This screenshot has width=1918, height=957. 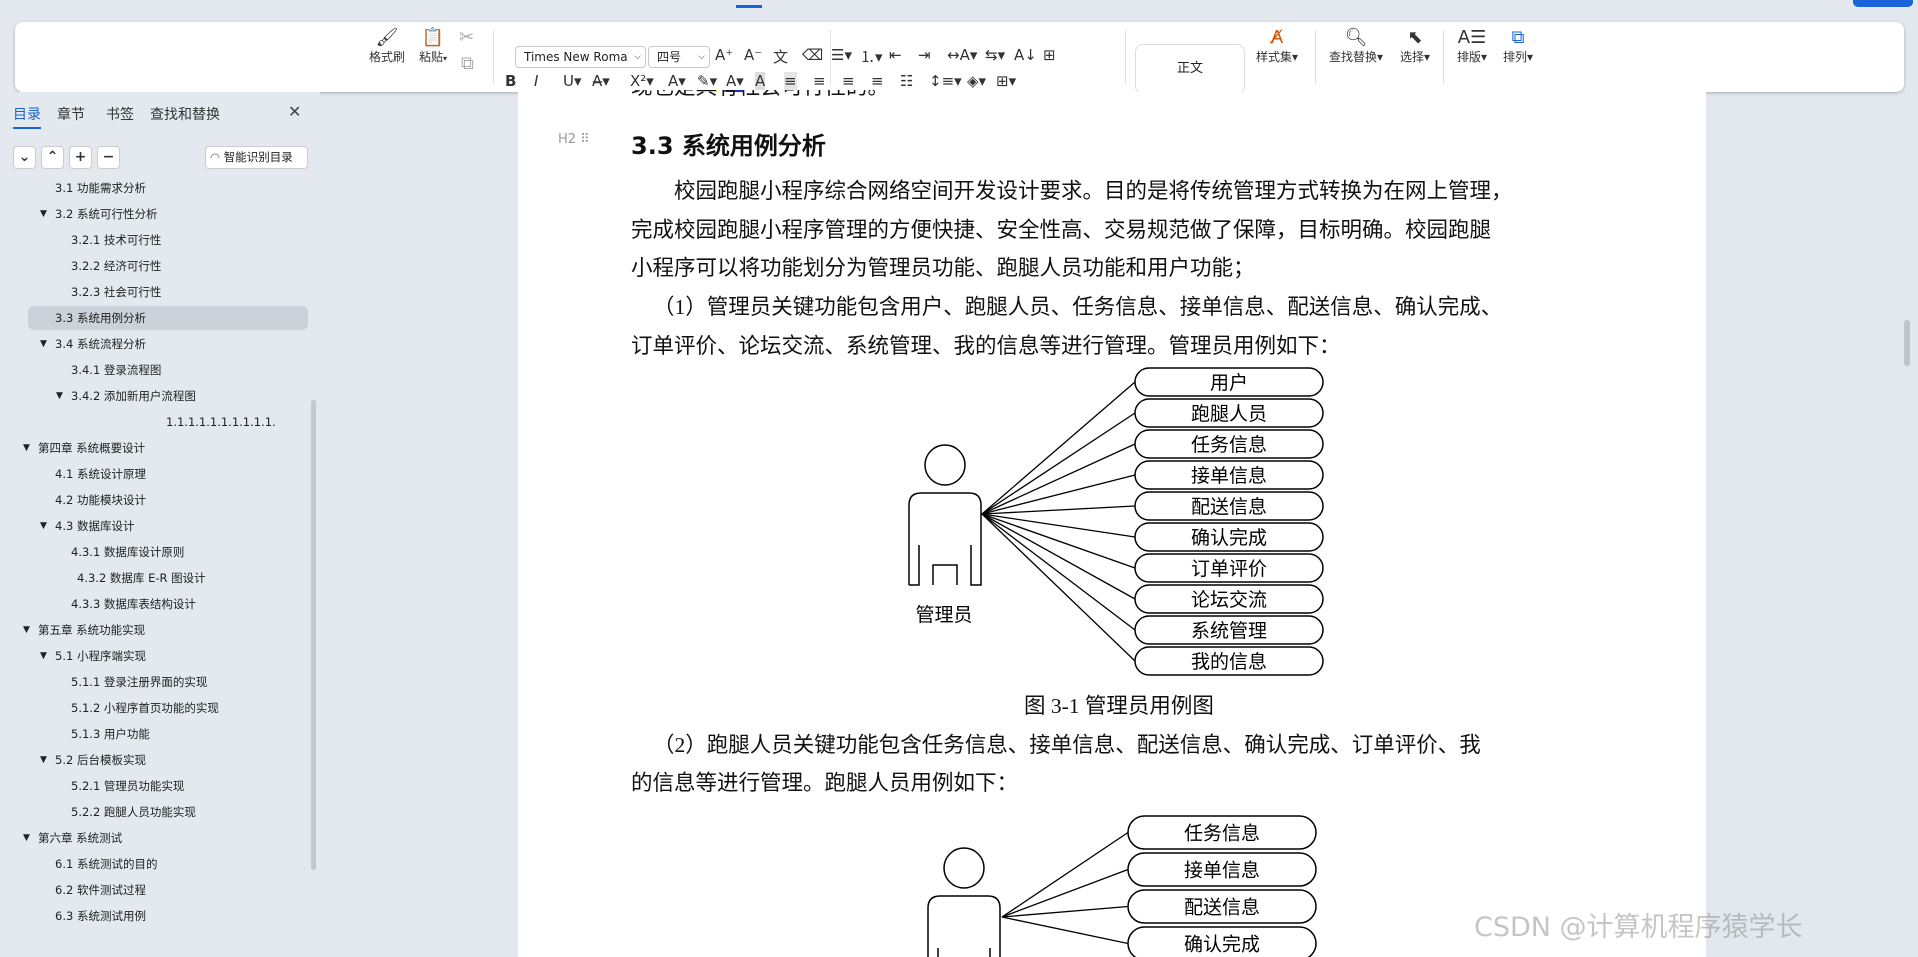 I want to click on table-button: ⊞, so click(x=1049, y=55).